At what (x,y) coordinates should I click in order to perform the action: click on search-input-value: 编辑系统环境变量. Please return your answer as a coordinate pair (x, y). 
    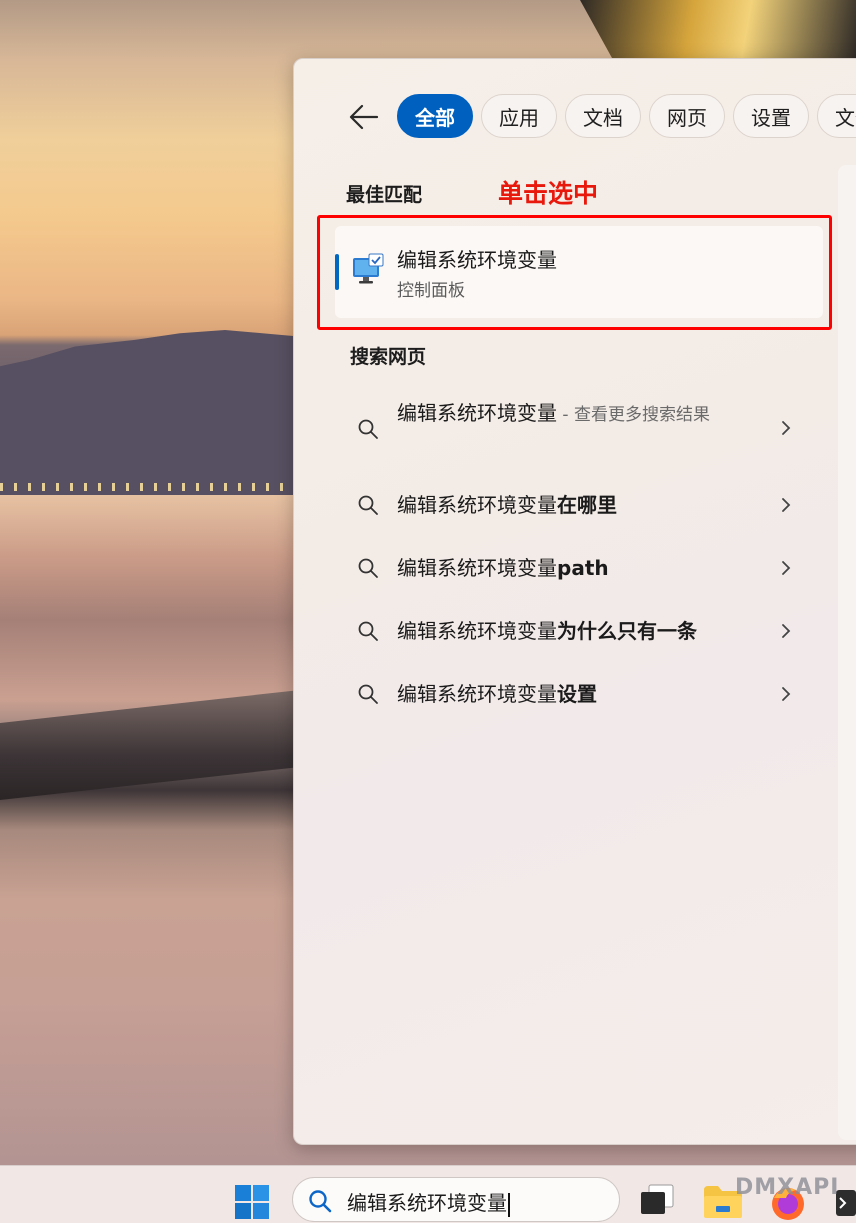
    Looking at the image, I should click on (427, 1203).